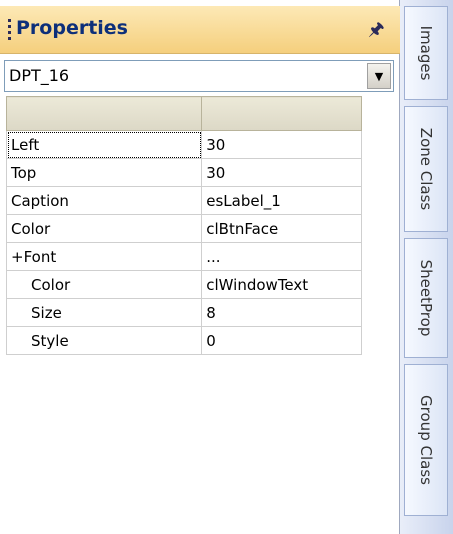 The height and width of the screenshot is (534, 453). I want to click on panel-title: Properties, so click(72, 28).